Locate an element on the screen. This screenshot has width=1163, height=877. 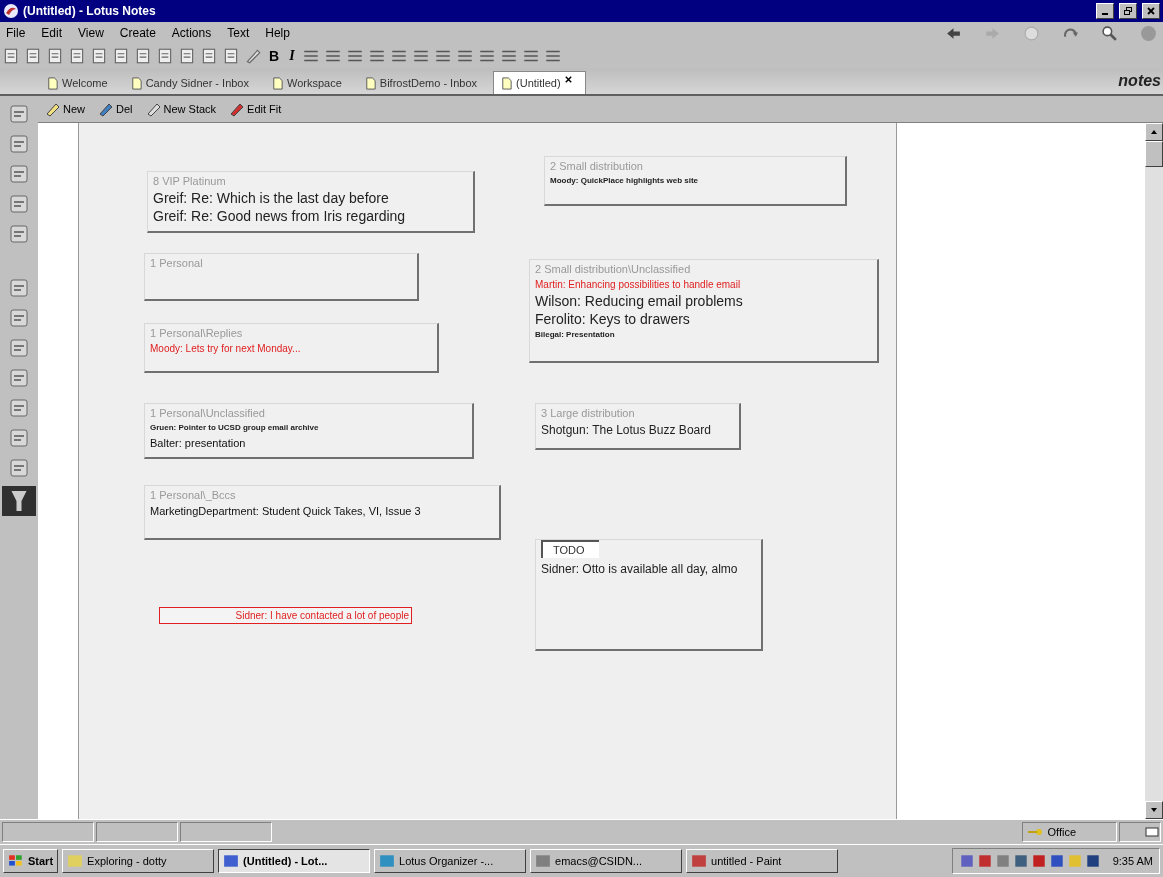
menu-item: Edit is located at coordinates (52, 33).